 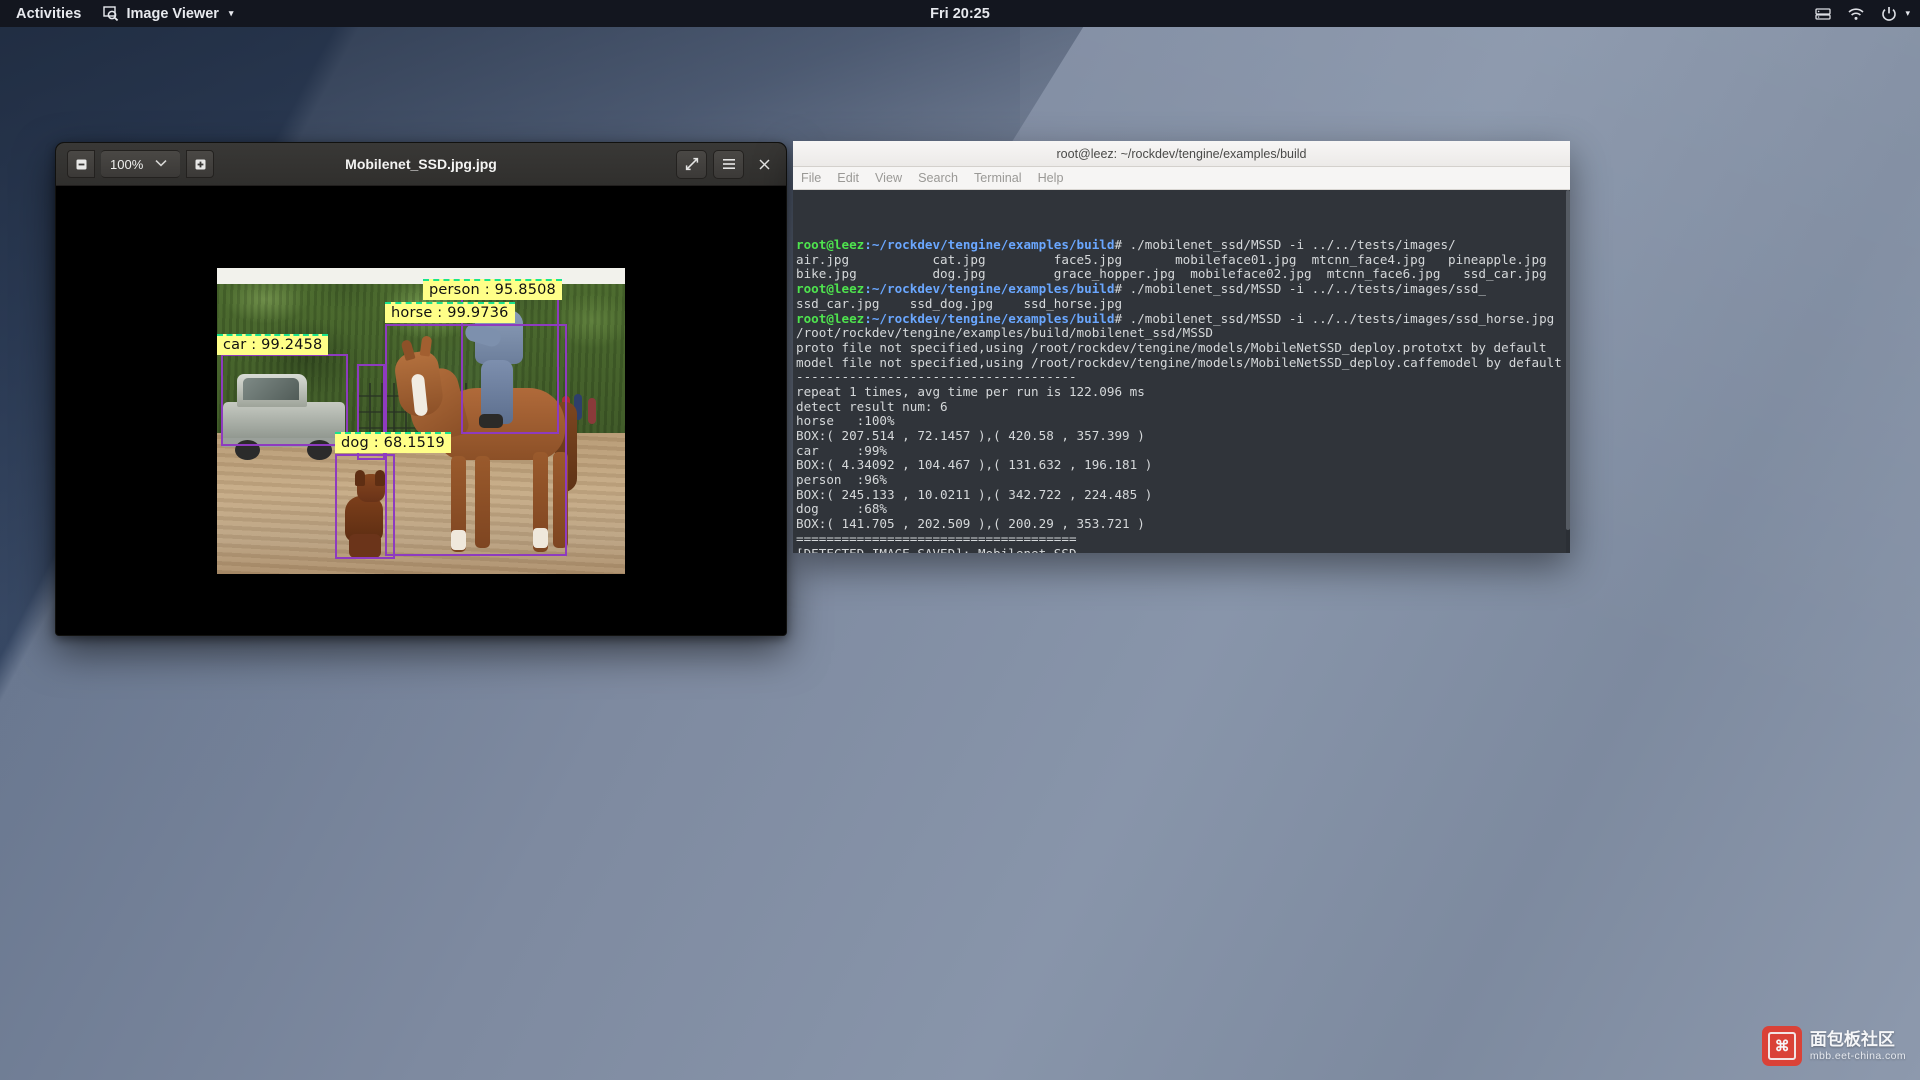 I want to click on app-menu-label: Image Viewer, so click(x=172, y=13).